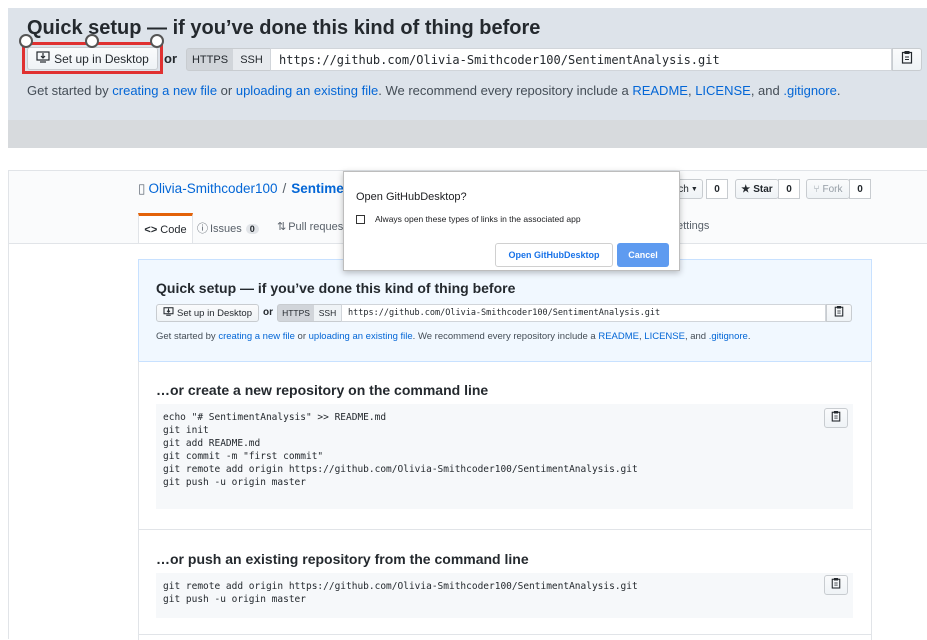  I want to click on copy-new-repo-button, so click(836, 418).